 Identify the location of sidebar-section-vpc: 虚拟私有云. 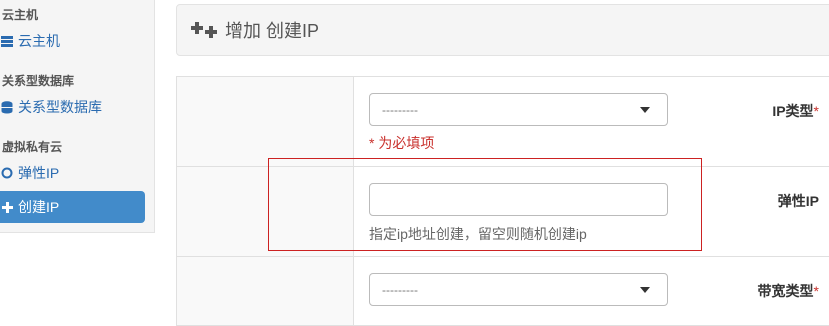
(32, 147).